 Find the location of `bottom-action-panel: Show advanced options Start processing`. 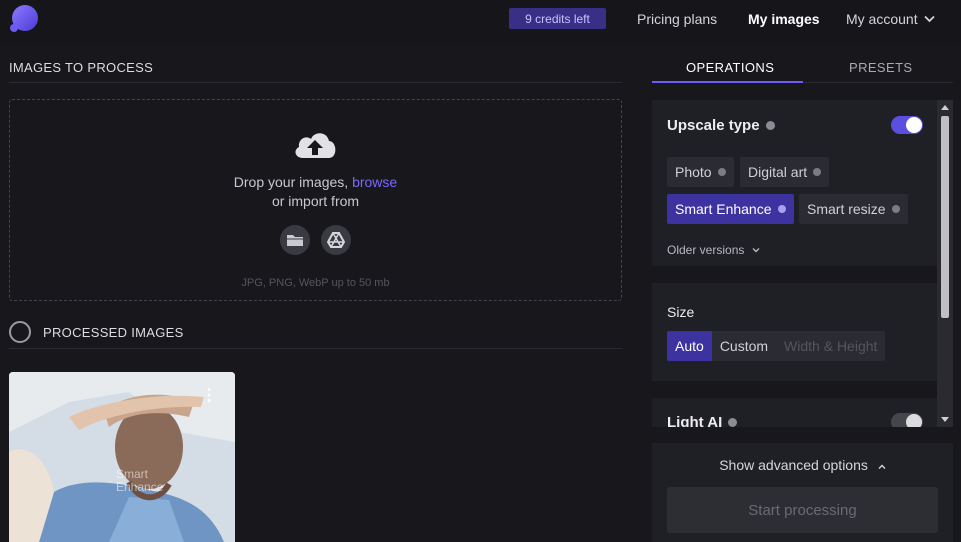

bottom-action-panel: Show advanced options Start processing is located at coordinates (802, 492).